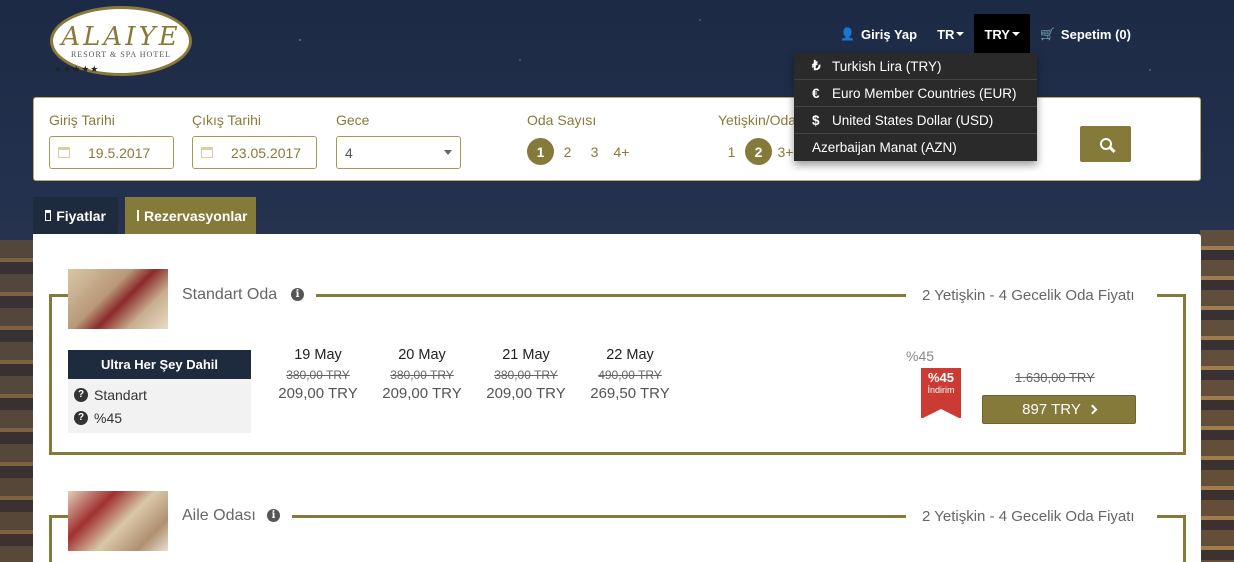 The width and height of the screenshot is (1234, 562). What do you see at coordinates (448, 152) in the screenshot?
I see `select-arrow-icon` at bounding box center [448, 152].